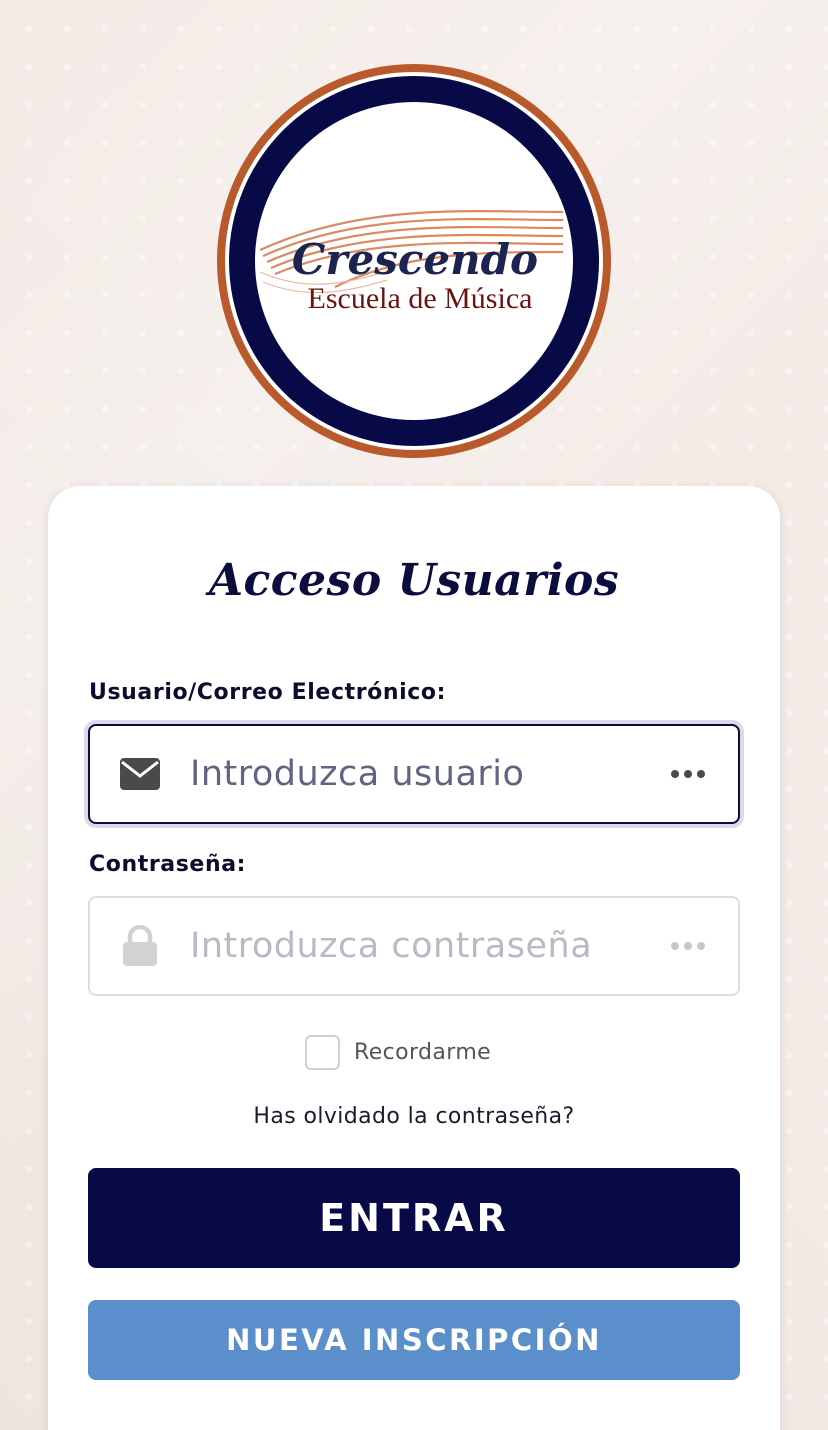 This screenshot has width=828, height=1430. I want to click on lock-icon, so click(140, 946).